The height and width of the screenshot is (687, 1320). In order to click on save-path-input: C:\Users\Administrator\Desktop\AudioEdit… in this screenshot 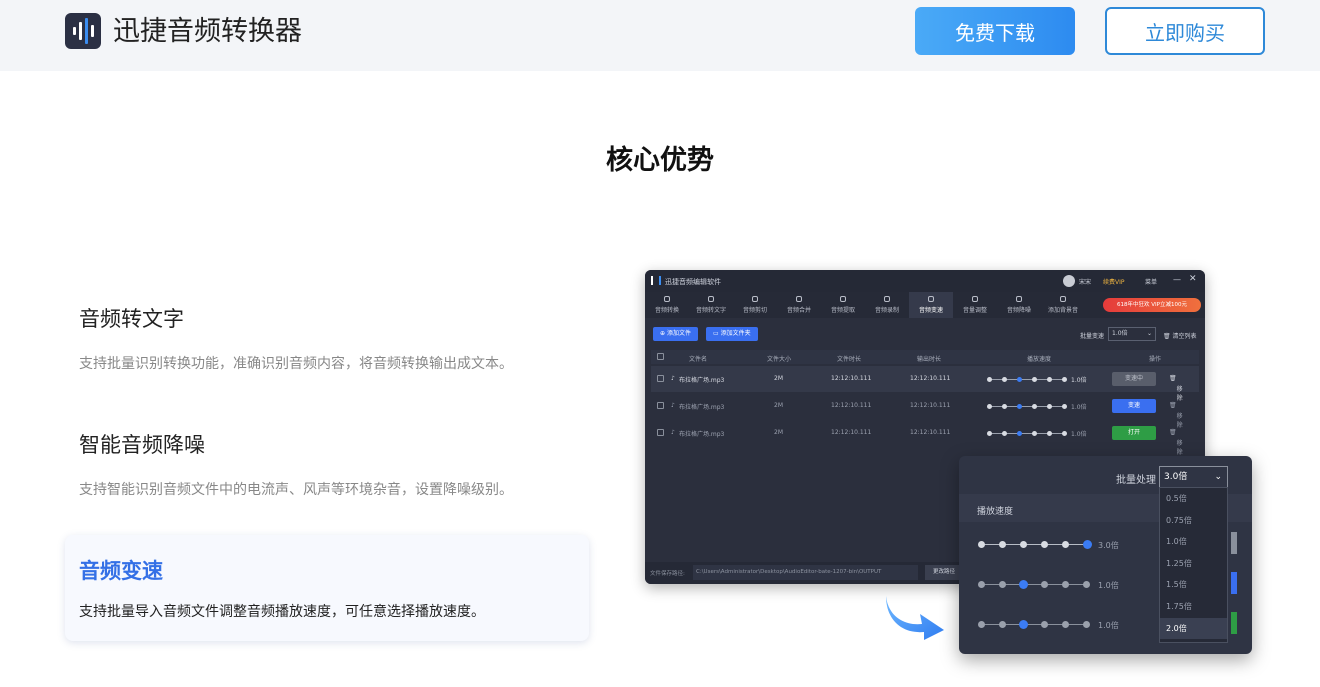, I will do `click(805, 572)`.